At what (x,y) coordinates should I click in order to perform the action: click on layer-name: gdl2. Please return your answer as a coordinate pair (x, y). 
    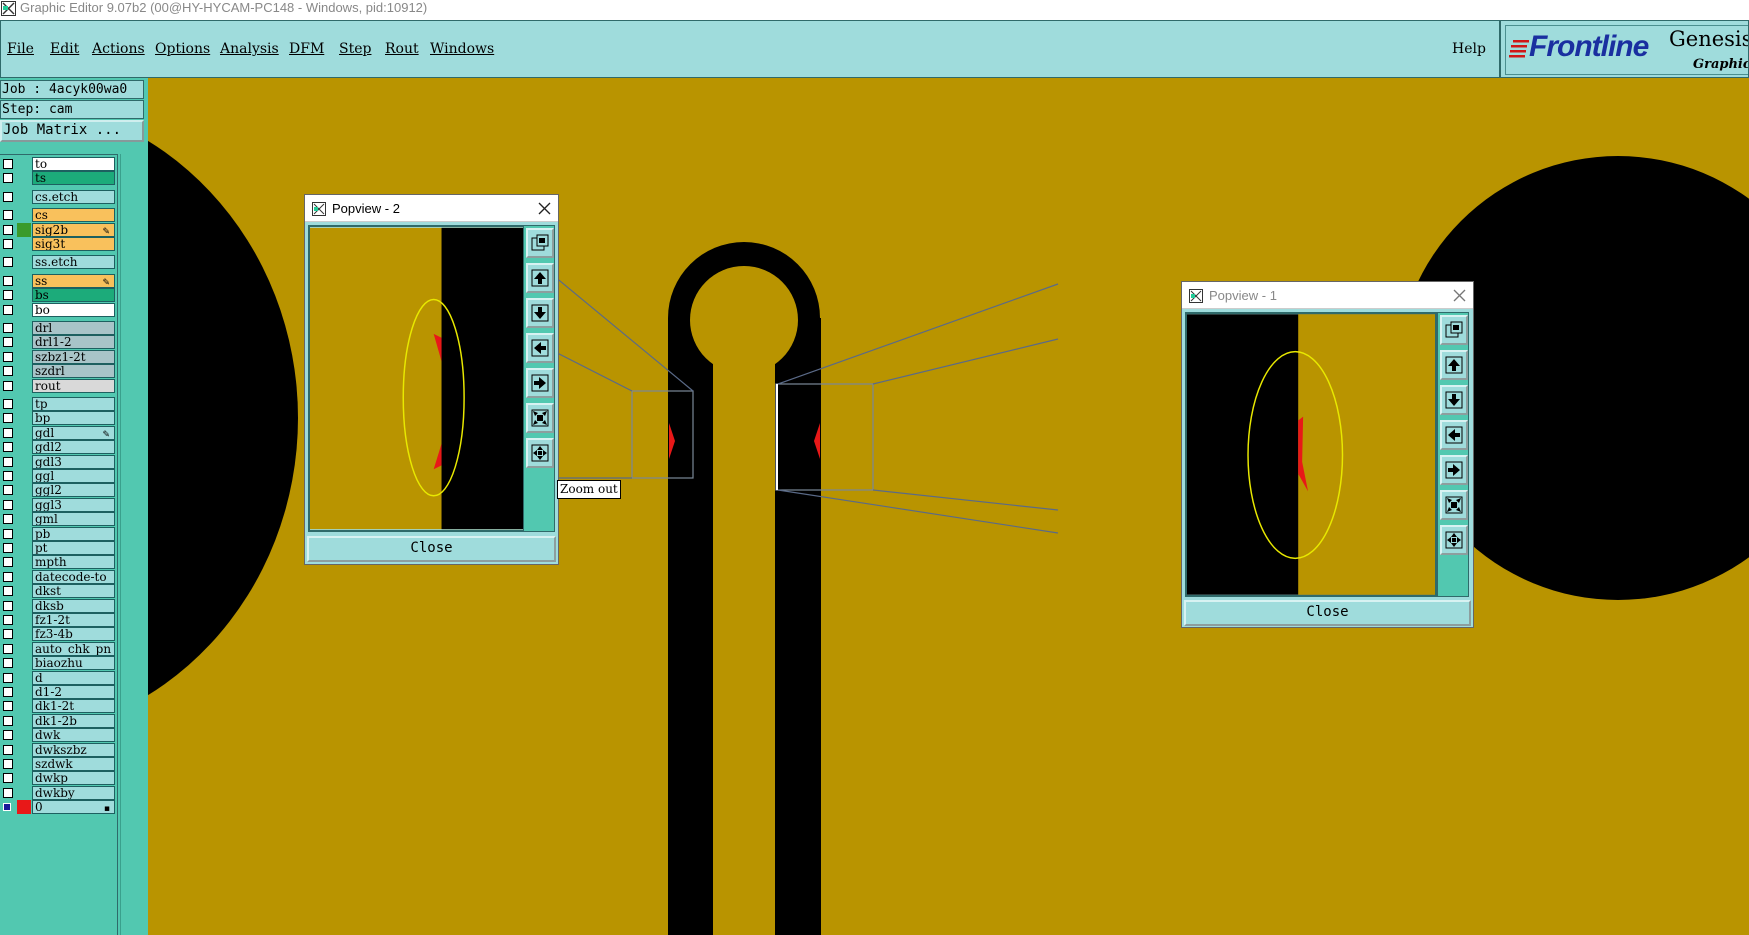
    Looking at the image, I should click on (73, 447).